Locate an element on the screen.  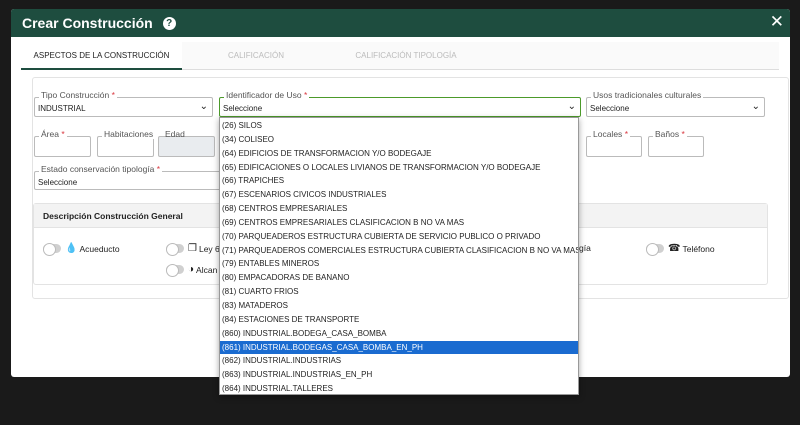
toggle-acueducto: 💧 Acueducto is located at coordinates (81, 249).